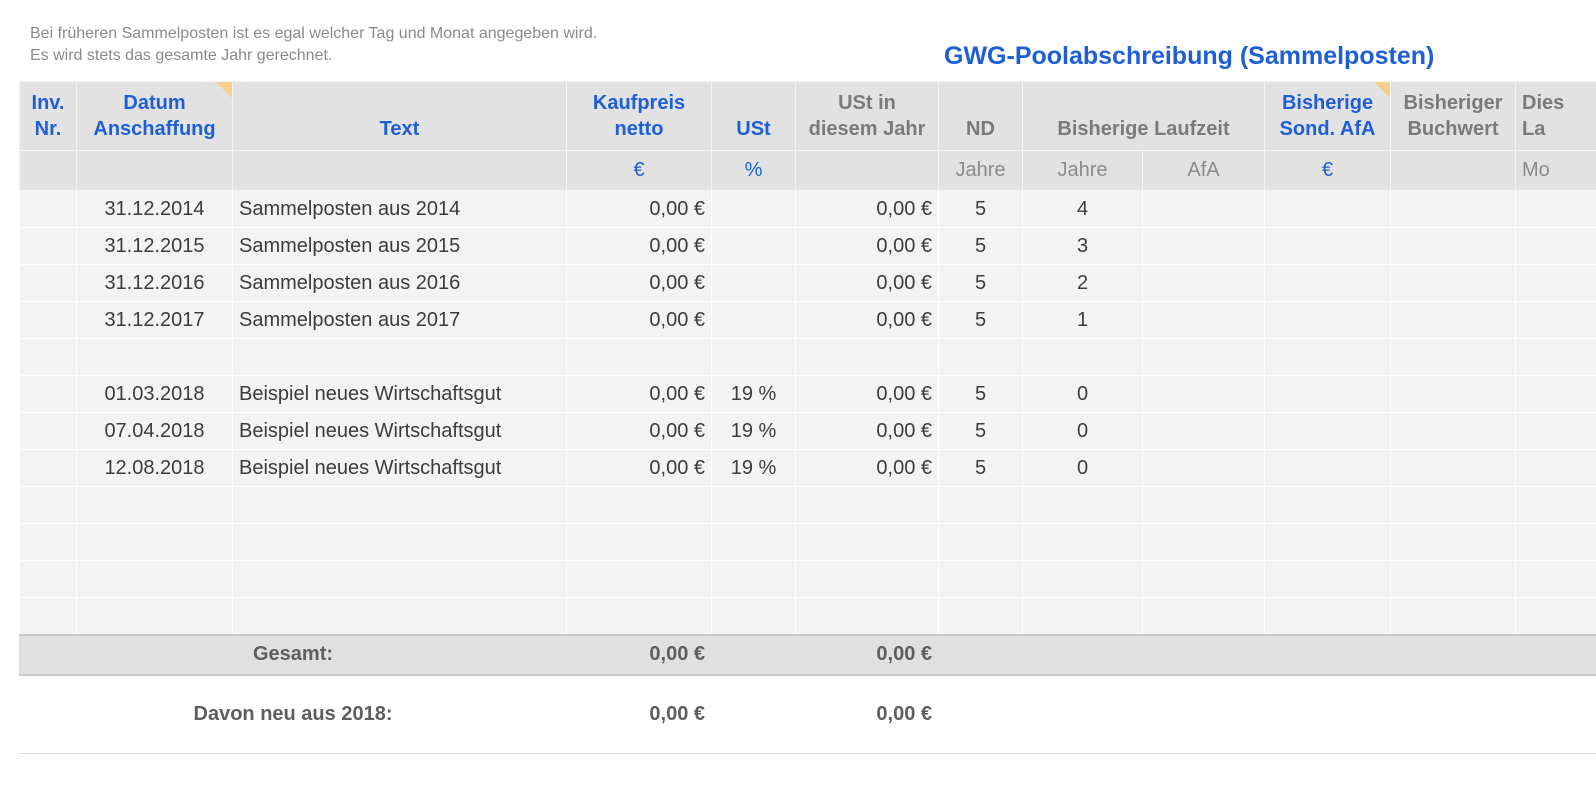  Describe the element at coordinates (293, 714) in the screenshot. I see `davon-row-label: Davon neu aus 2018:` at that location.